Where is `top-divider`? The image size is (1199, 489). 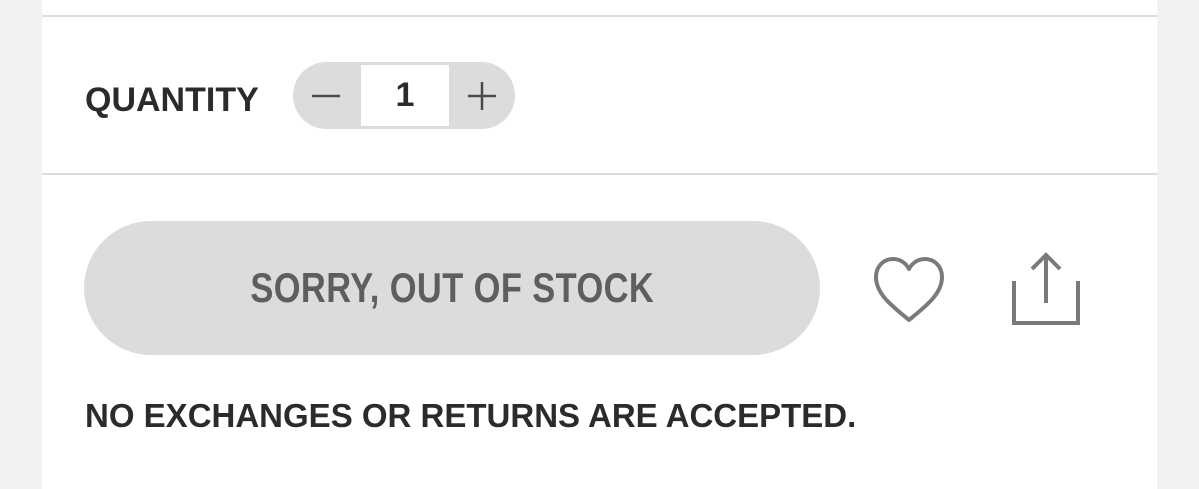
top-divider is located at coordinates (599, 16).